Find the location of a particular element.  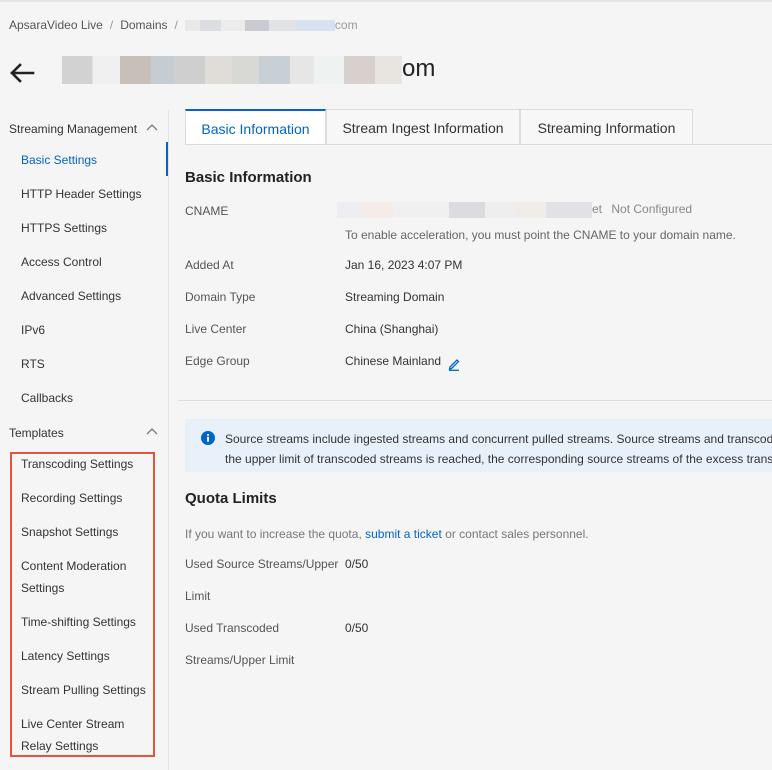

sidebar-item-advanced-settings: Advanced Settings is located at coordinates (91, 296).